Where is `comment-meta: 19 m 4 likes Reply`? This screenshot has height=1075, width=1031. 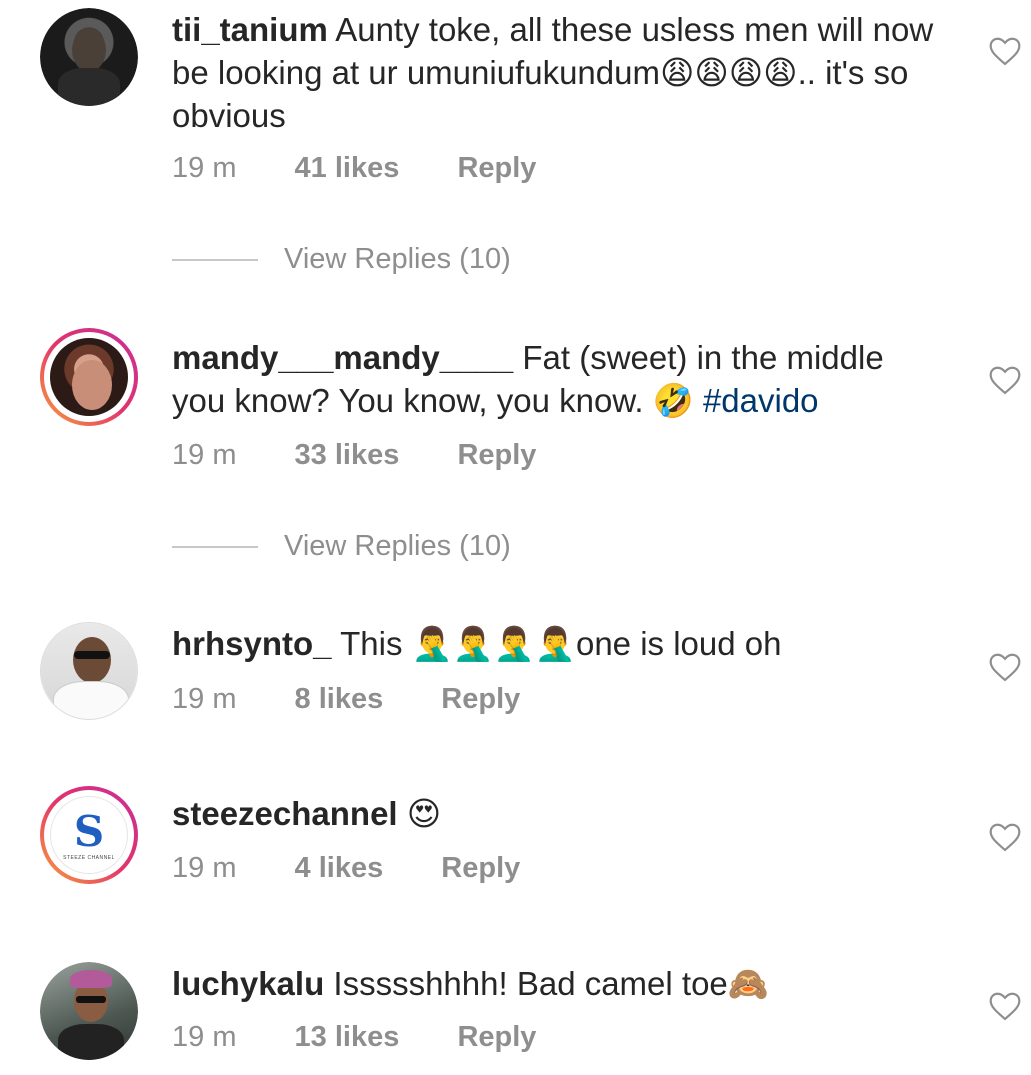
comment-meta: 19 m 4 likes Reply is located at coordinates (371, 868).